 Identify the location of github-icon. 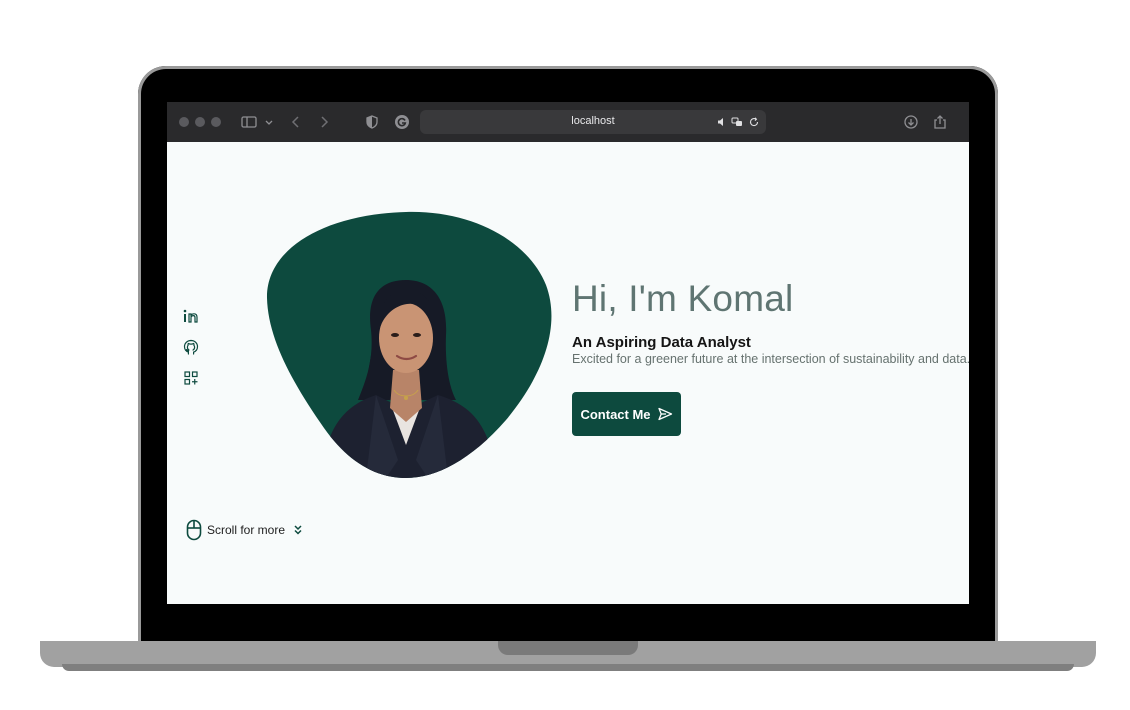
(191, 347).